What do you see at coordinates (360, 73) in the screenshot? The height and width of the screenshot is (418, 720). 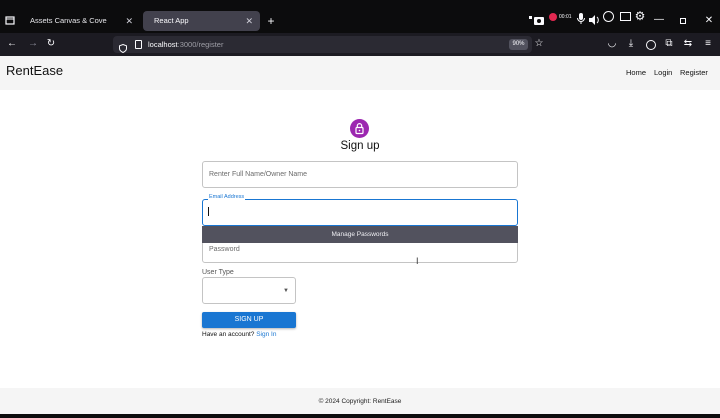 I see `app-navbar` at bounding box center [360, 73].